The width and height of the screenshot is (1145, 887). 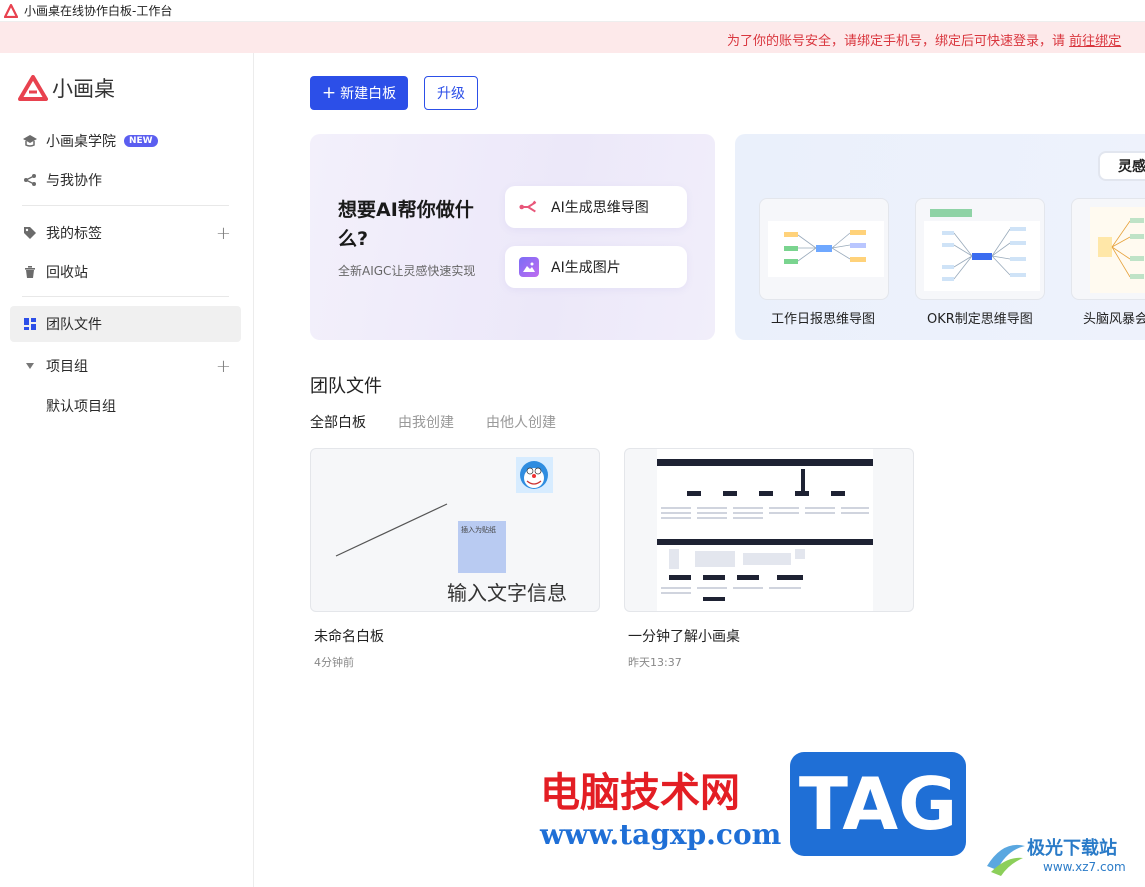 I want to click on file-name: 一分钟了解小画桌, so click(x=684, y=637).